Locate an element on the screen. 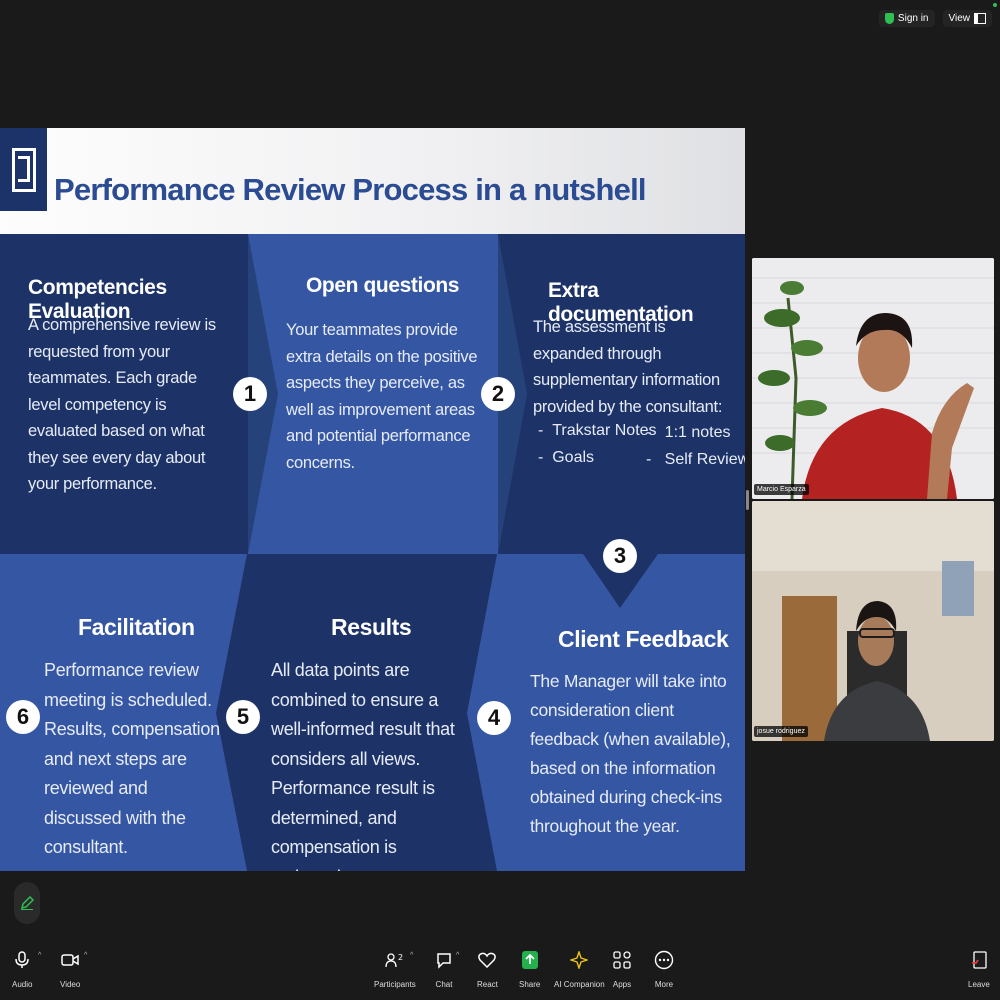 This screenshot has width=1000, height=1000. step-title: Client Feedback is located at coordinates (643, 639).